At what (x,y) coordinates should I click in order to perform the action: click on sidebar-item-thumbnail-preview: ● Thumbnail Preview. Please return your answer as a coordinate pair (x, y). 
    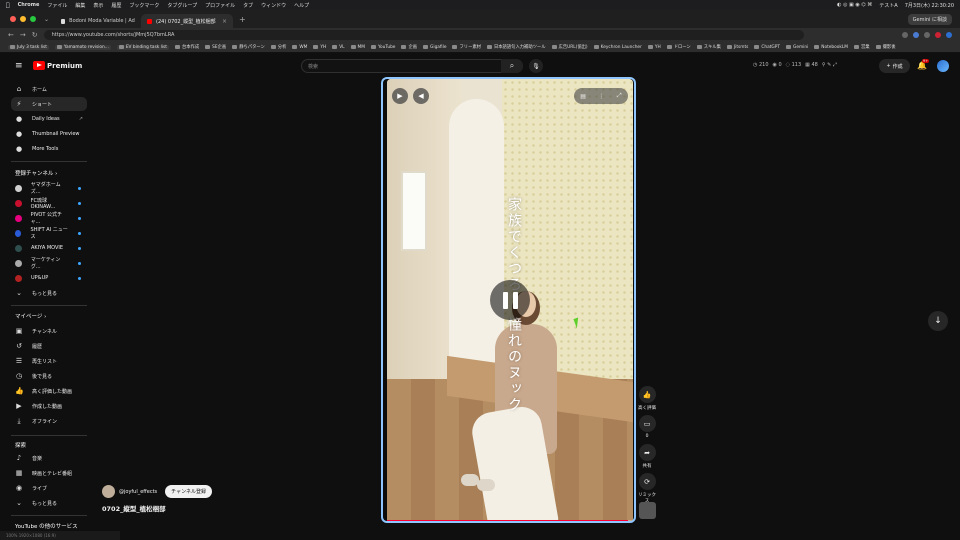
    Looking at the image, I should click on (49, 134).